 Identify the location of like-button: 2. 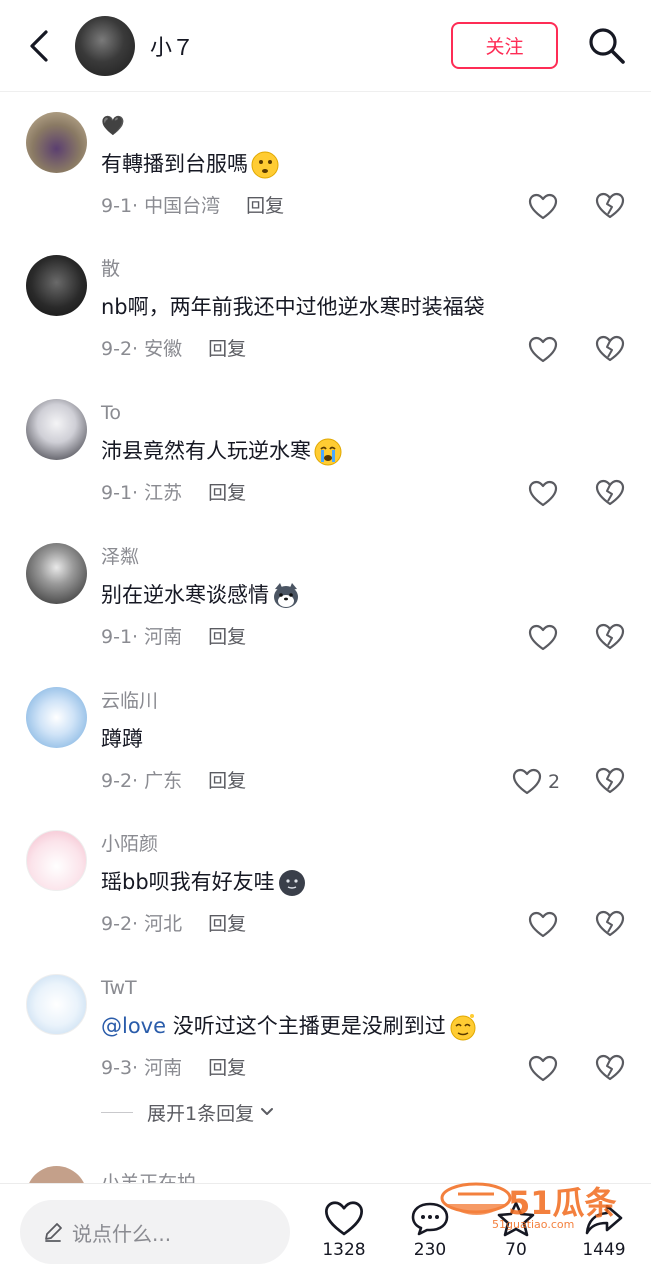
(536, 782).